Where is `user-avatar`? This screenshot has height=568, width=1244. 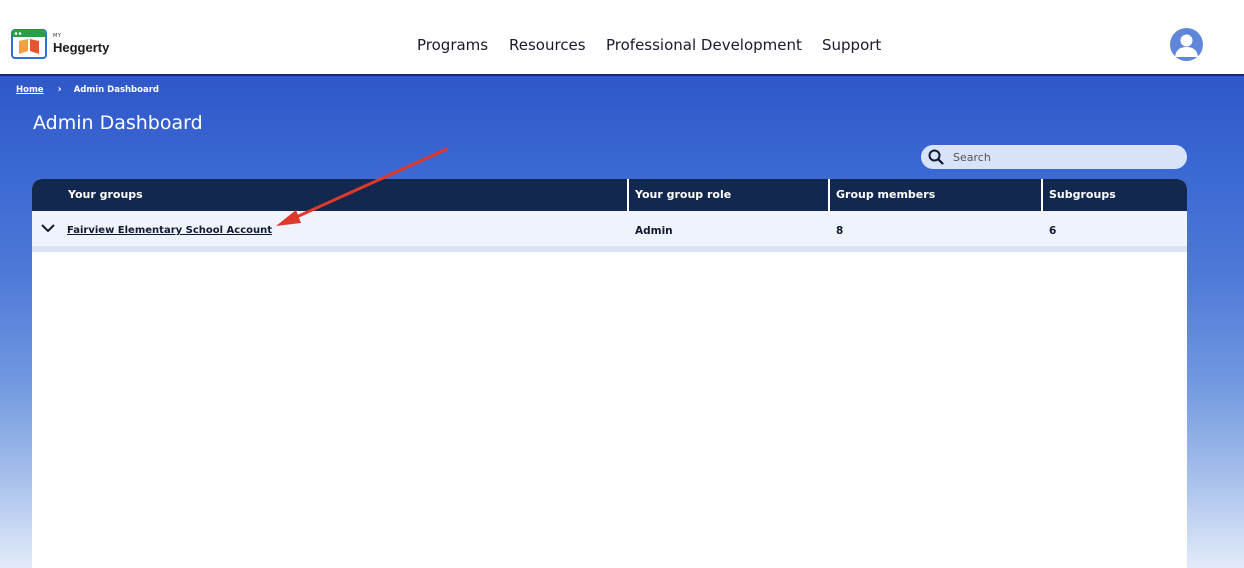
user-avatar is located at coordinates (1186, 44).